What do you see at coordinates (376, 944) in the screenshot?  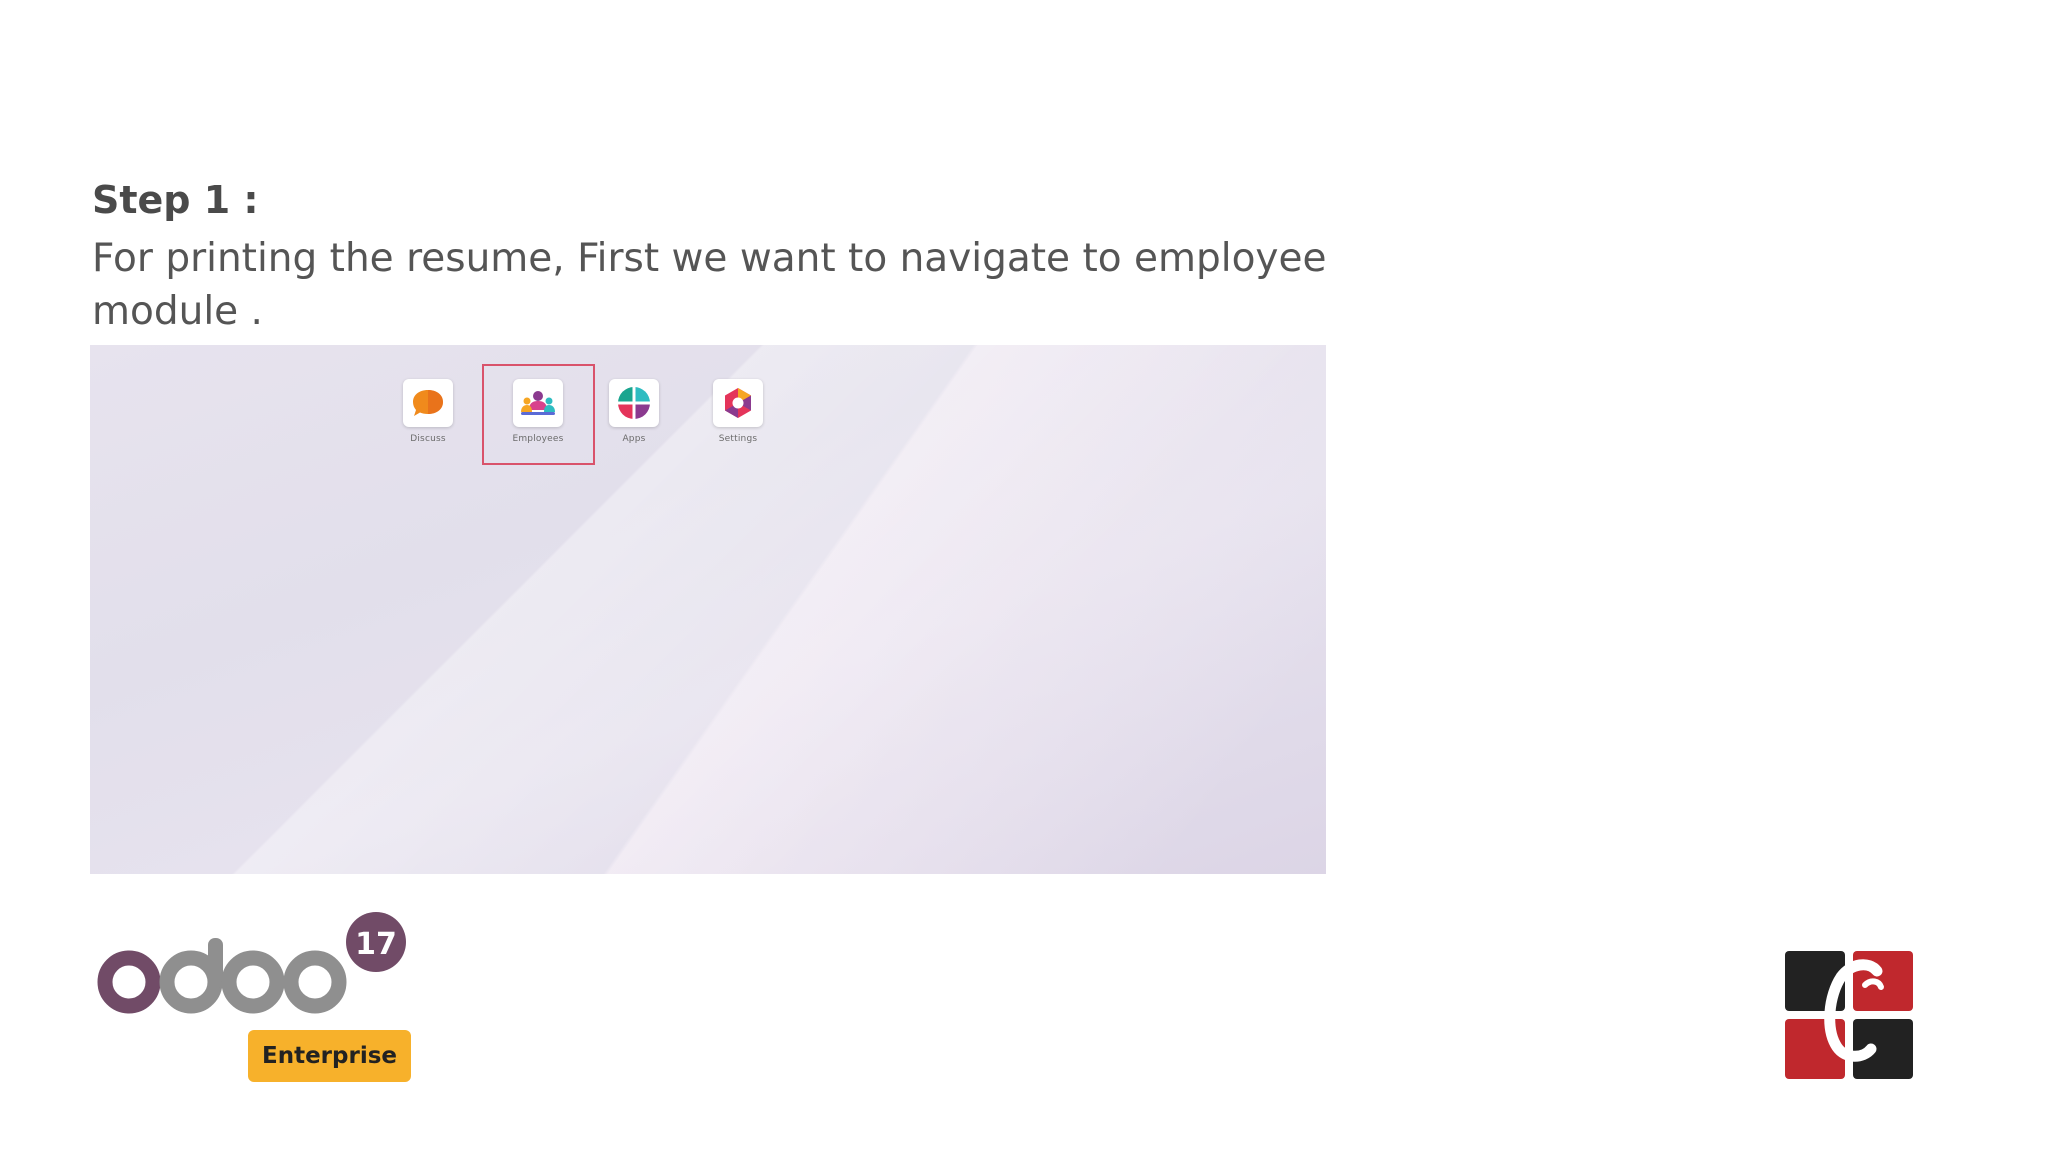 I see `odoo-version-badge: 17` at bounding box center [376, 944].